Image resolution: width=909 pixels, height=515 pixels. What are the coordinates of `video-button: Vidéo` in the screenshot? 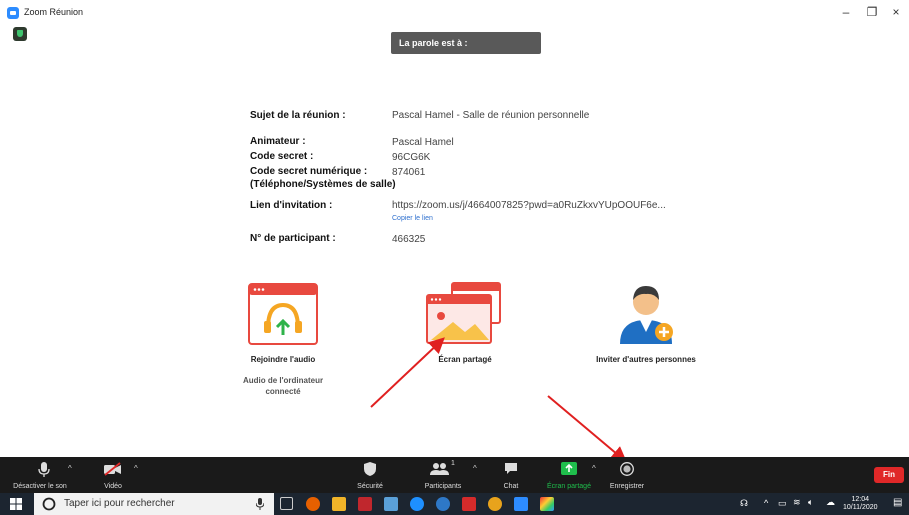 It's located at (113, 475).